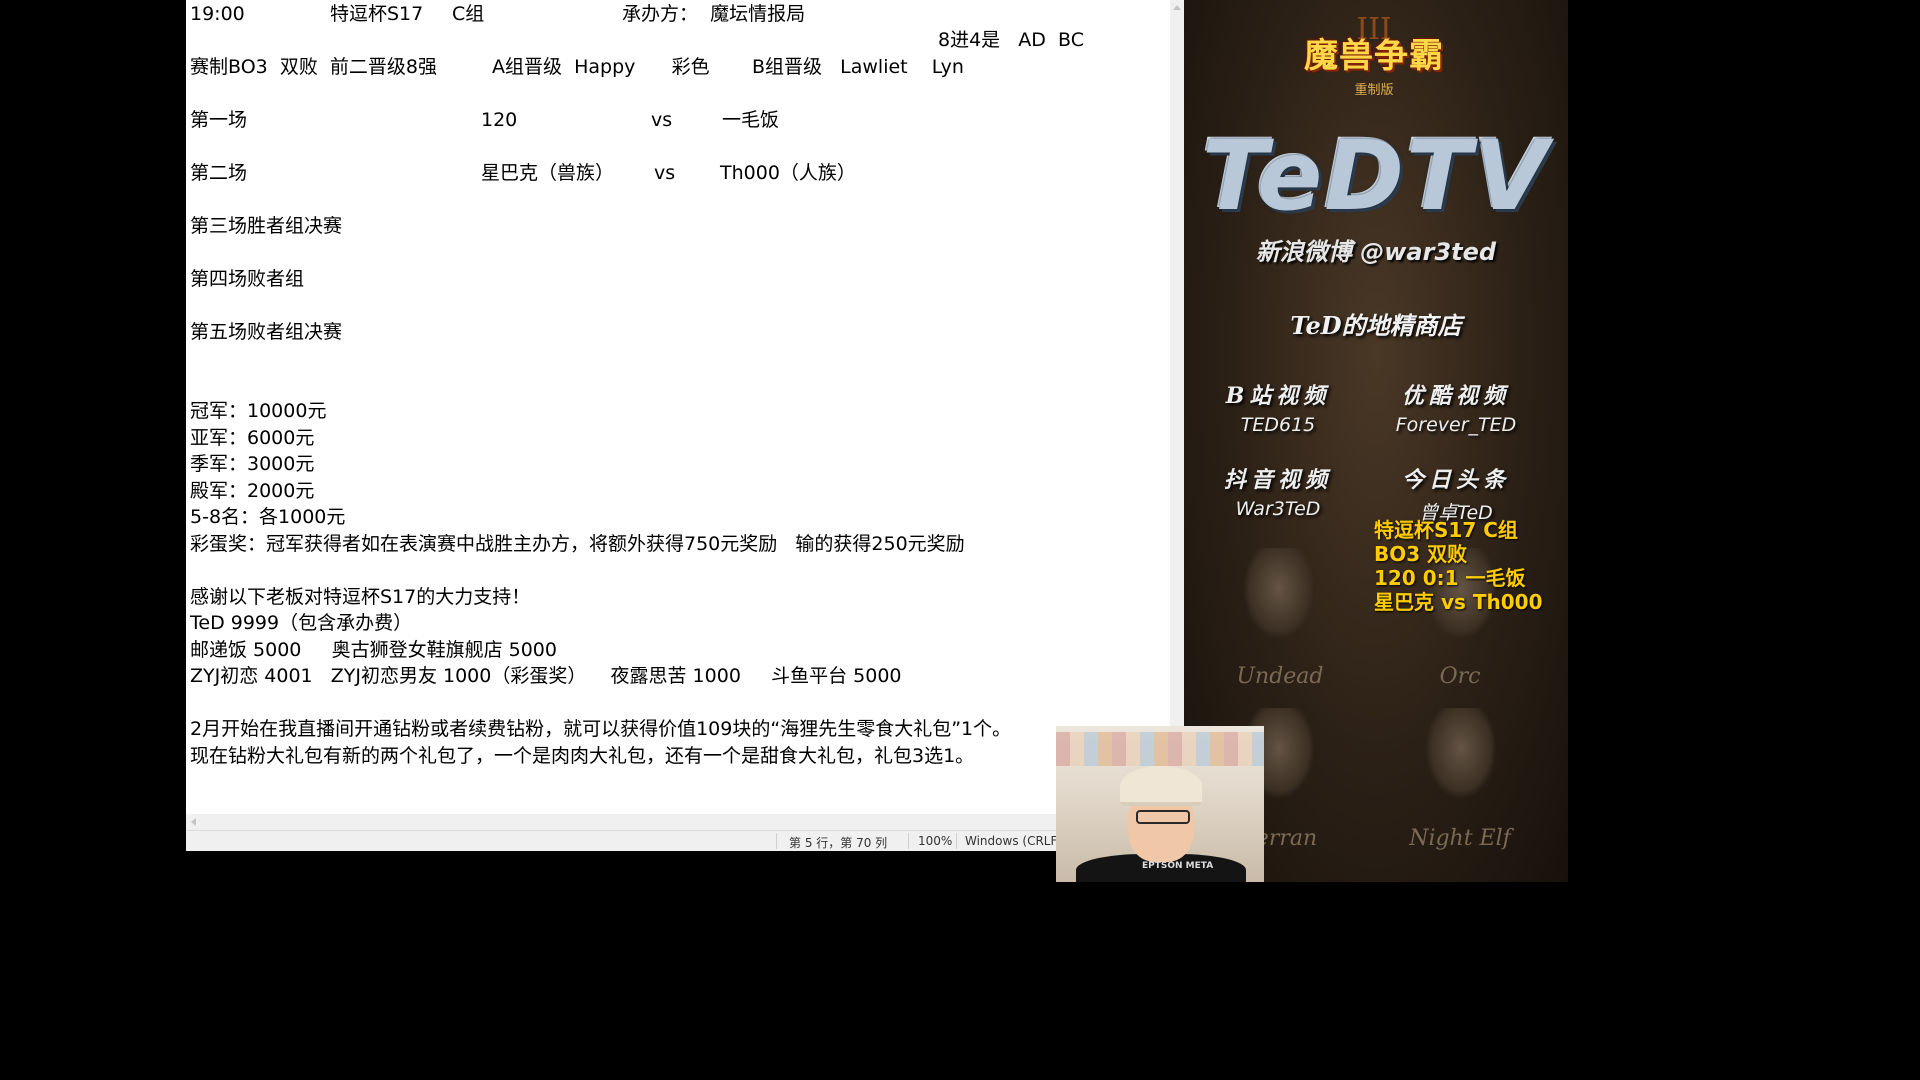 Image resolution: width=1920 pixels, height=1080 pixels. What do you see at coordinates (266, 226) in the screenshot?
I see `match3: 第三场胜者组决赛` at bounding box center [266, 226].